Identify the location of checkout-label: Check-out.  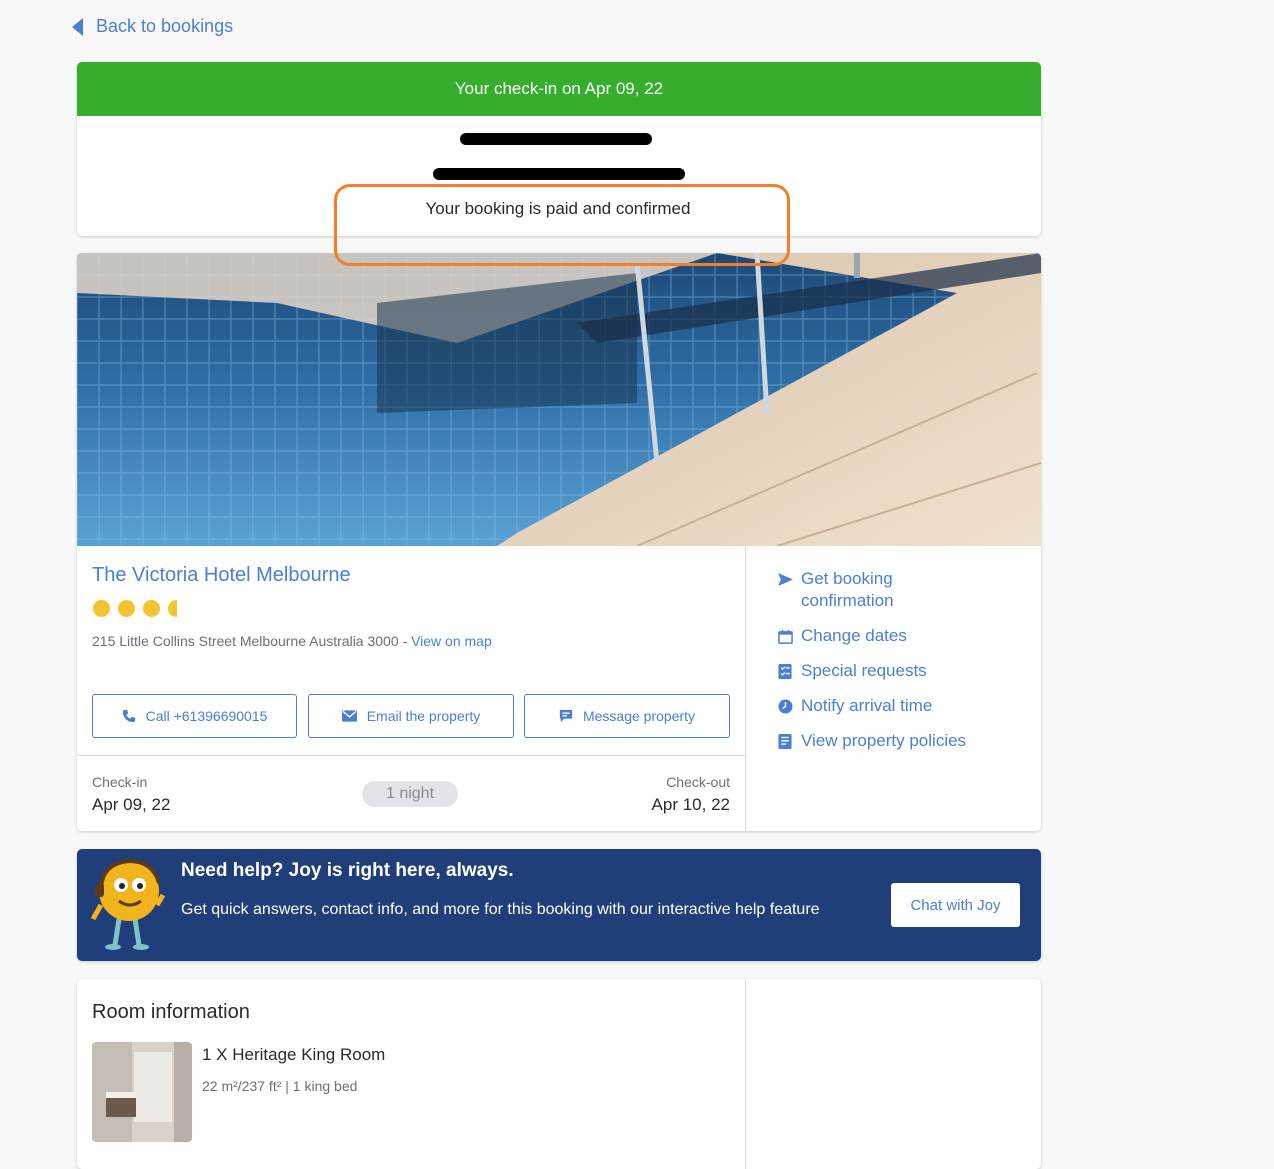
(698, 782).